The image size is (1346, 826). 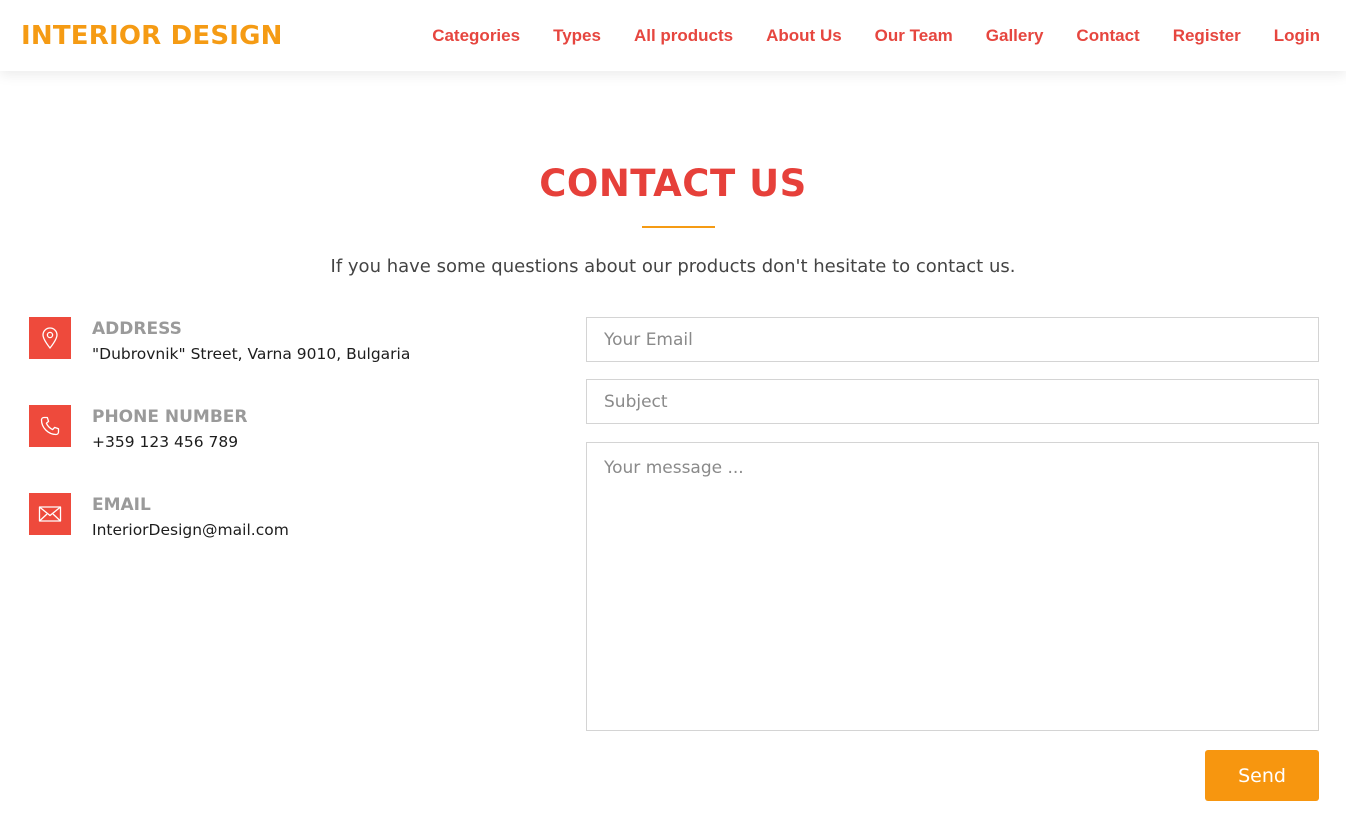 I want to click on contact-info-phone: PHONE NUMBER +359 123 456 789, so click(x=289, y=449).